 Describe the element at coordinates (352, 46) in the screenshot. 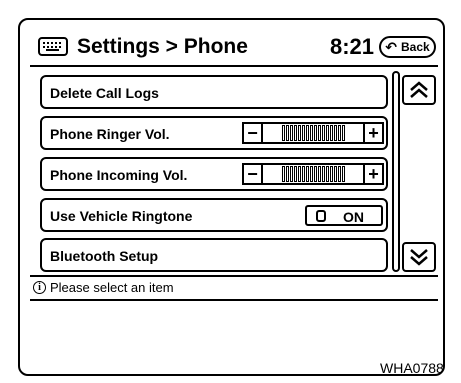

I see `clock: 8:21` at that location.